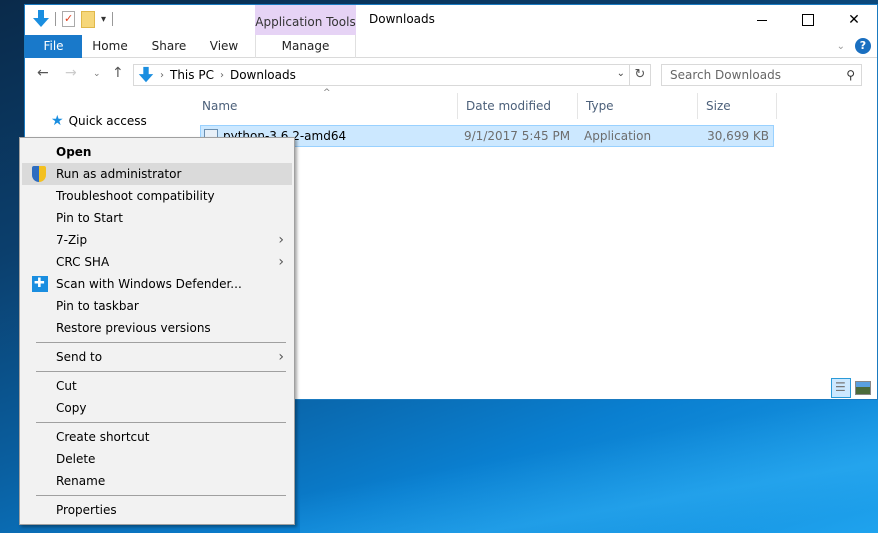 The width and height of the screenshot is (878, 533). I want to click on column-header-name: Name, so click(321, 106).